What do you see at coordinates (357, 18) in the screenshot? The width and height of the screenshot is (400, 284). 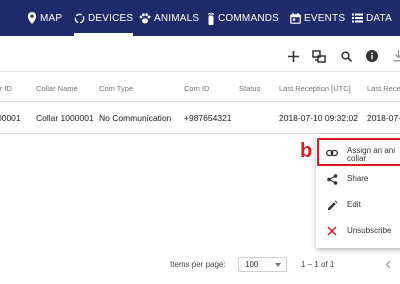 I see `list-icon` at bounding box center [357, 18].